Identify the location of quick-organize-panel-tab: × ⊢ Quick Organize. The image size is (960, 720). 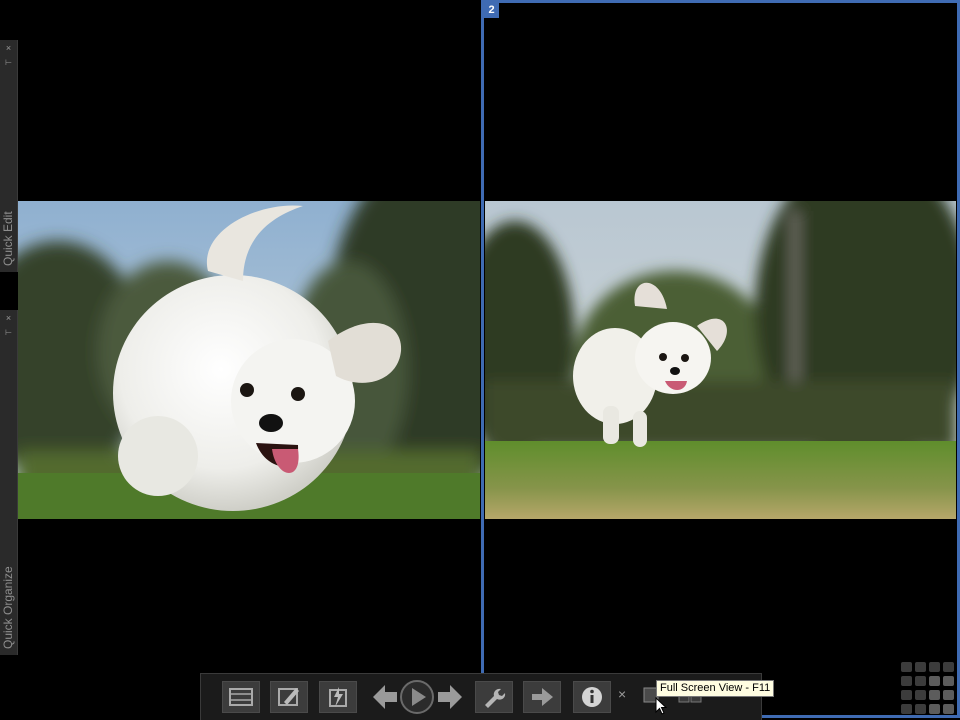
(9, 482).